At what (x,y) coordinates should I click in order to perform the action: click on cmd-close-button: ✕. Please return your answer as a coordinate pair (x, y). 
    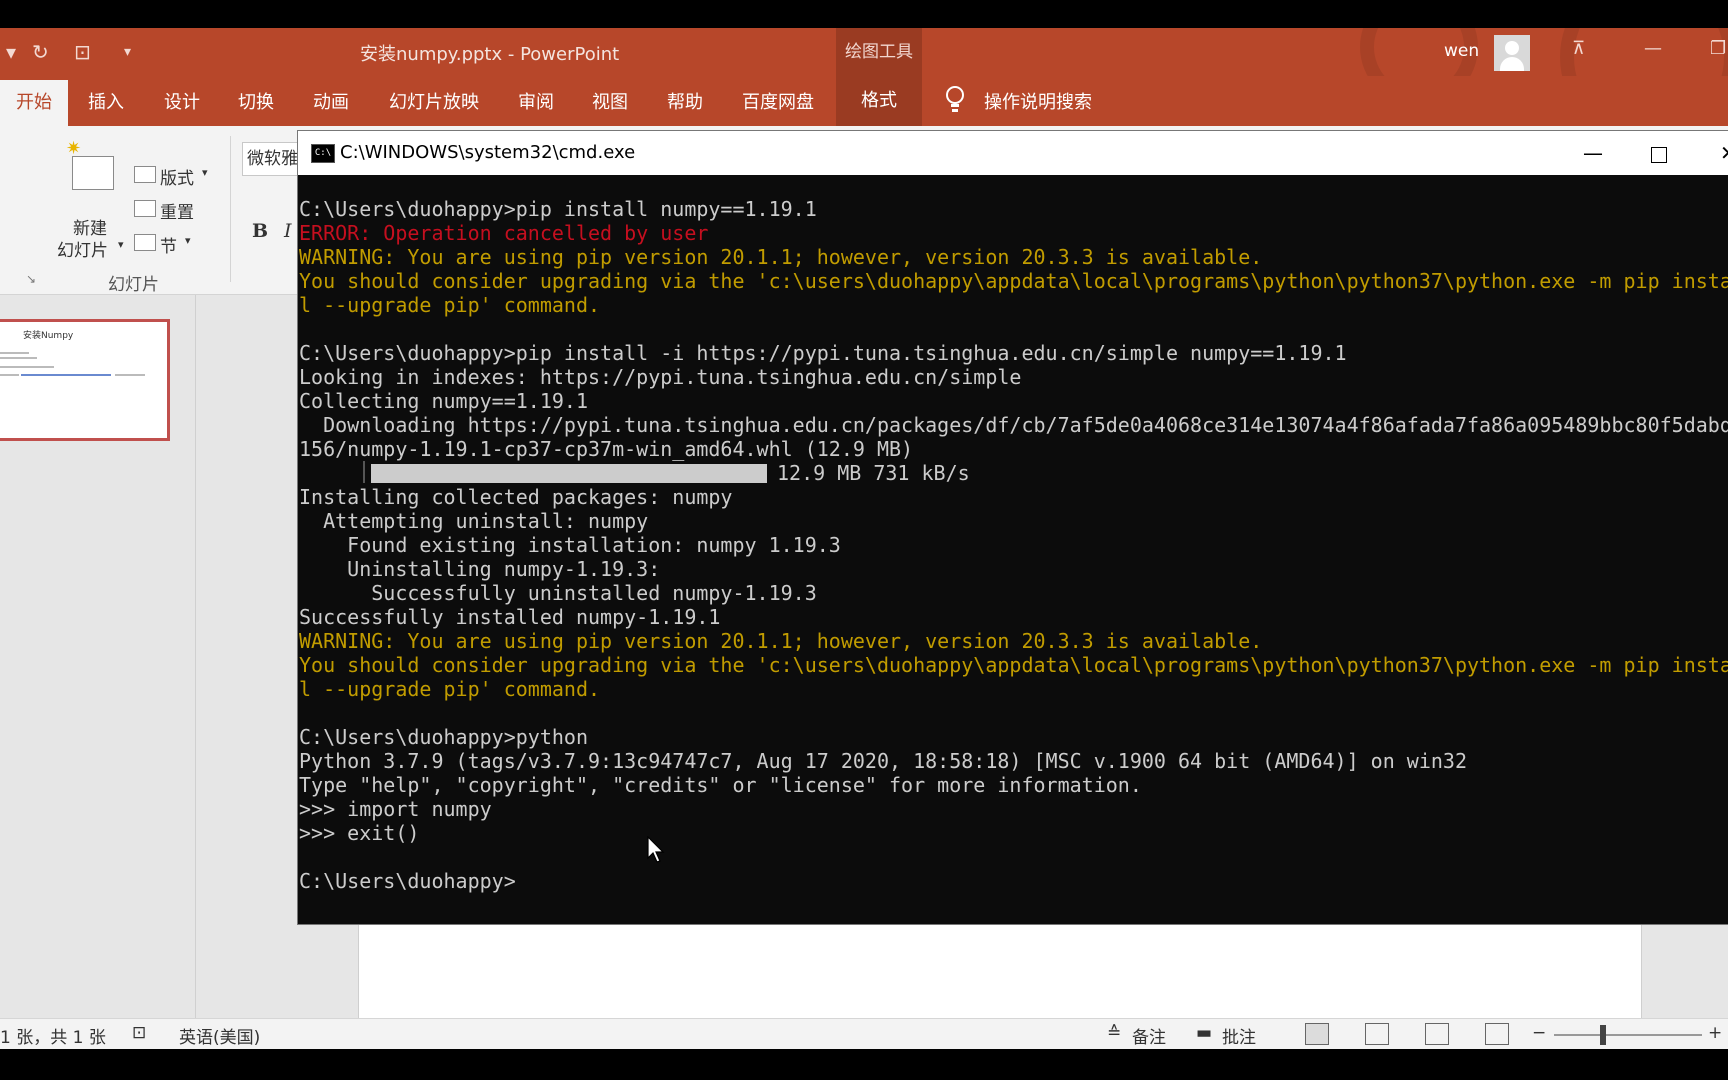
    Looking at the image, I should click on (1724, 153).